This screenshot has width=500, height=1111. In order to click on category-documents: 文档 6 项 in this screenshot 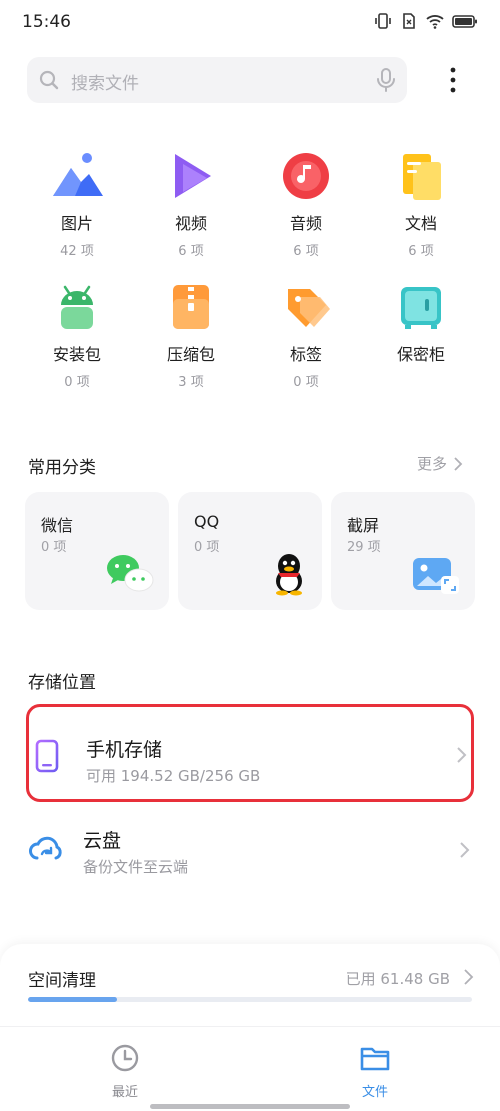, I will do `click(421, 203)`.